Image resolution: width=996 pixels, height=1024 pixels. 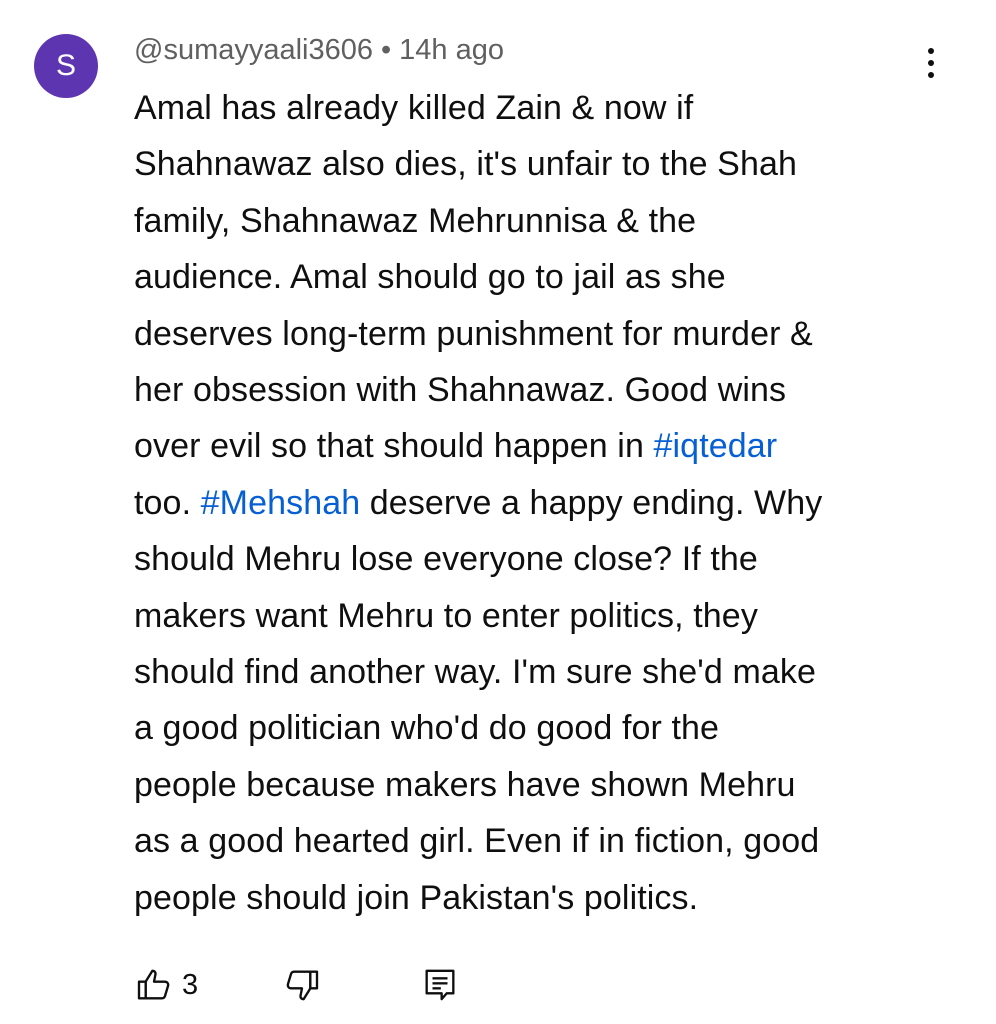 What do you see at coordinates (154, 985) in the screenshot?
I see `thumbs-up-icon` at bounding box center [154, 985].